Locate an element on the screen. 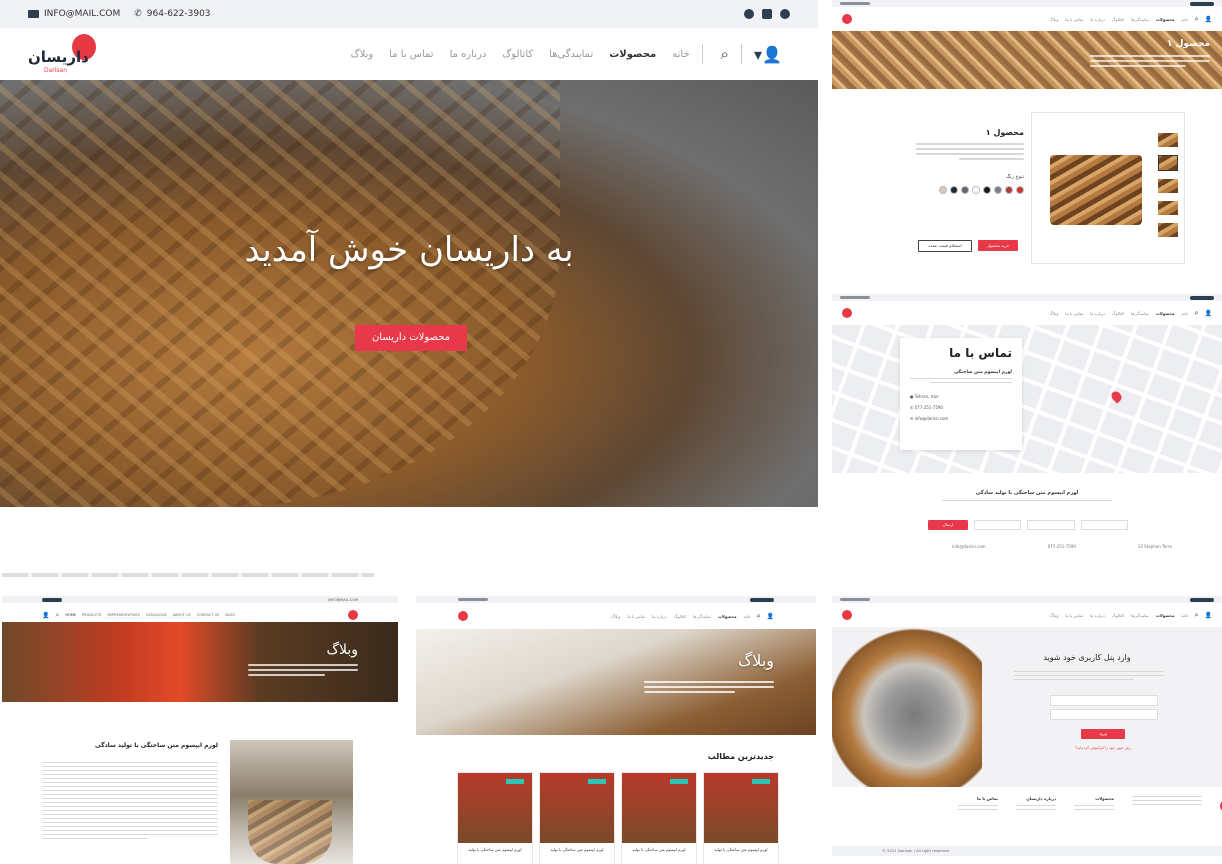  nav-blog: BLOG is located at coordinates (230, 615).